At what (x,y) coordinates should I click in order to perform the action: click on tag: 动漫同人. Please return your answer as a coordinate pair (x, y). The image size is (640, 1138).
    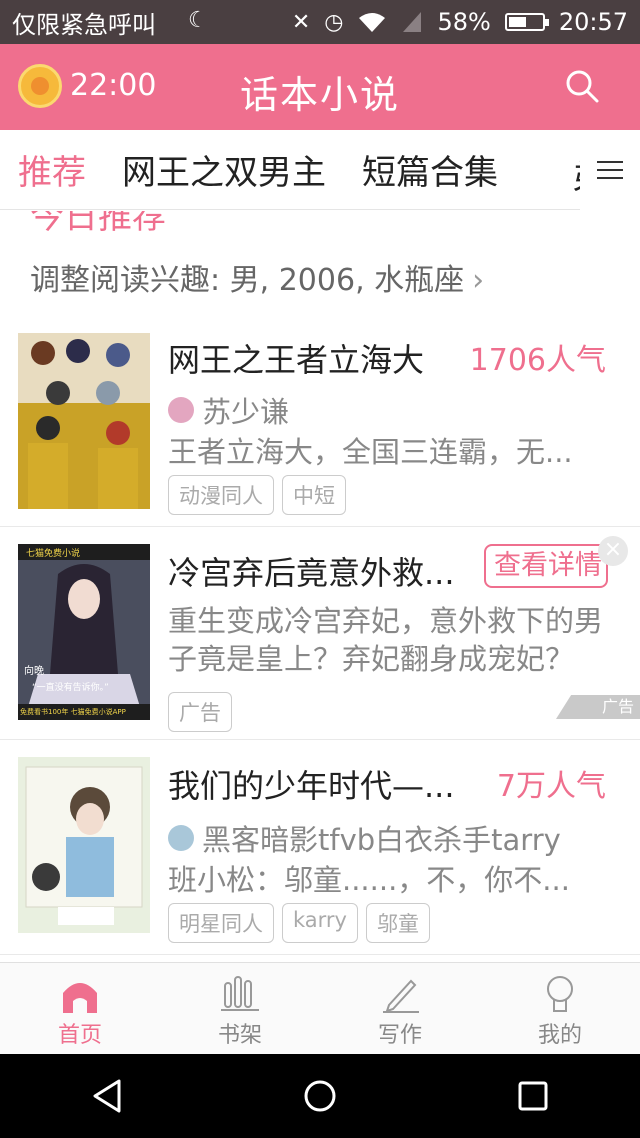
    Looking at the image, I should click on (221, 495).